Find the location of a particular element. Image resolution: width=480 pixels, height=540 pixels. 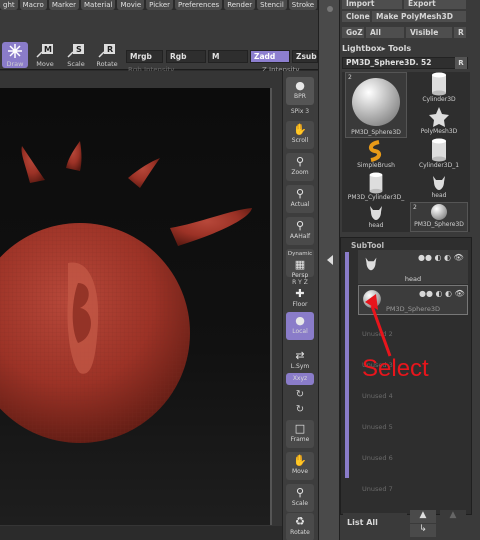

select-annotation: Select is located at coordinates (395, 368).